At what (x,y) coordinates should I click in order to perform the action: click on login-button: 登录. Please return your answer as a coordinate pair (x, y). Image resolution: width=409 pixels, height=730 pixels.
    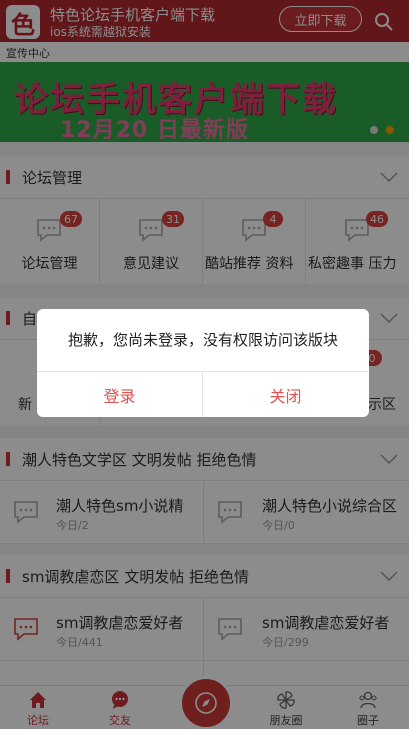
    Looking at the image, I should click on (119, 394).